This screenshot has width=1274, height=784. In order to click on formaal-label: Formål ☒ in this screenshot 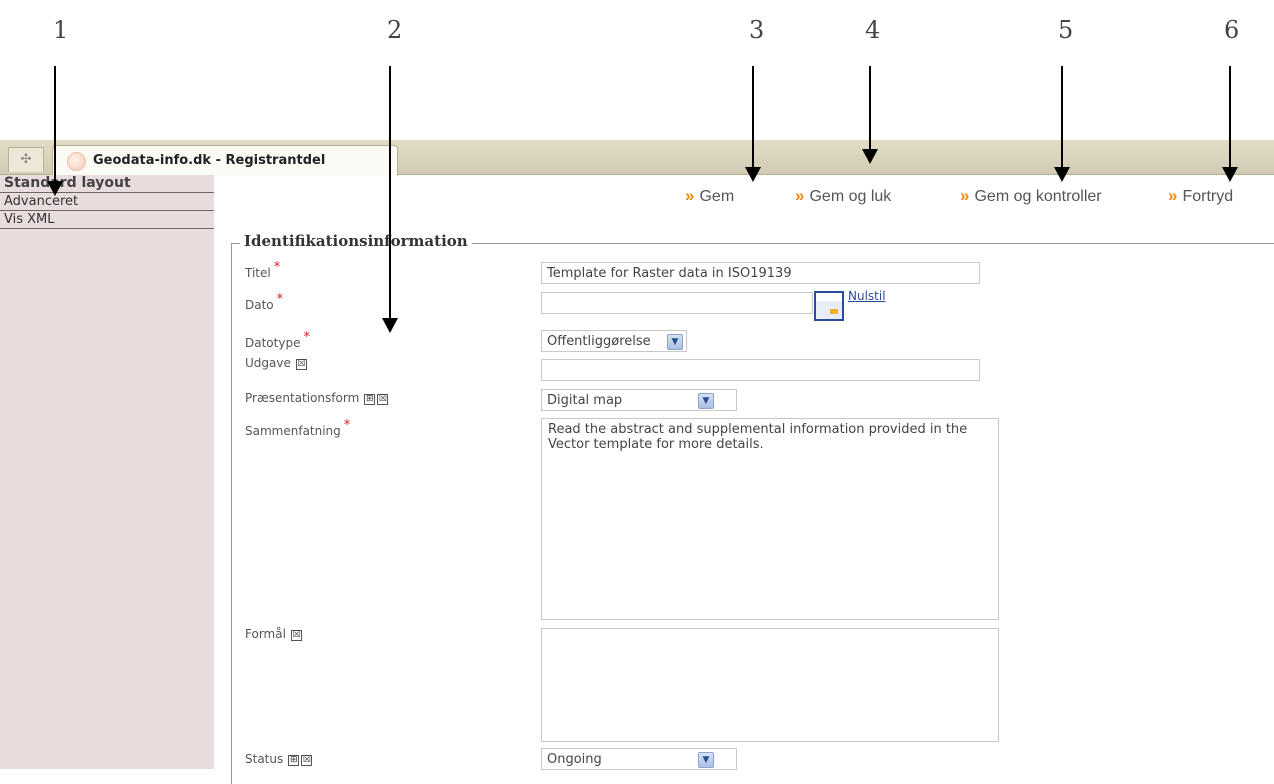, I will do `click(273, 634)`.